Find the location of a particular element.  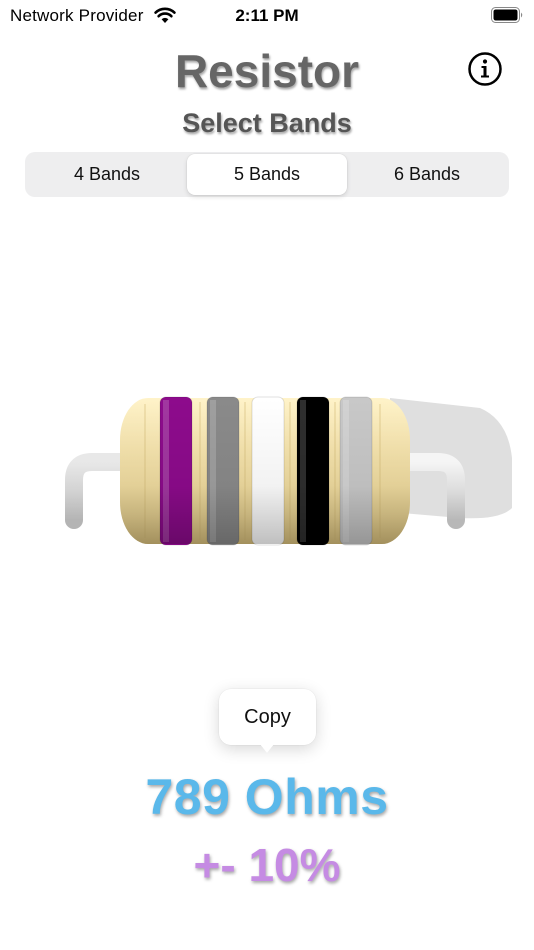

info-icon is located at coordinates (485, 69).